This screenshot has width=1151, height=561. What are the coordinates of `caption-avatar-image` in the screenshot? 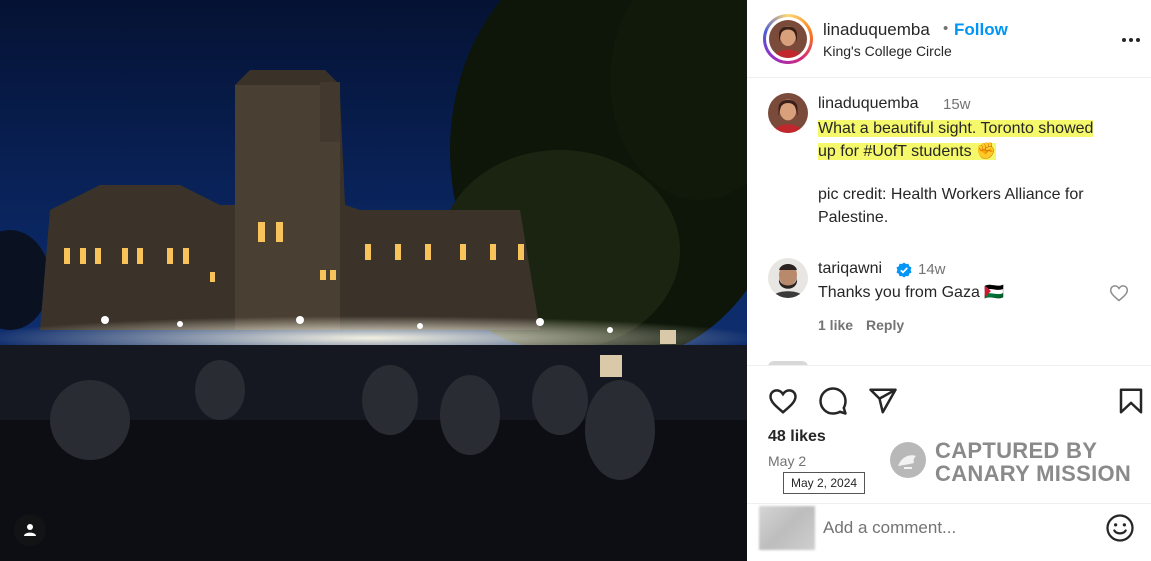 It's located at (788, 113).